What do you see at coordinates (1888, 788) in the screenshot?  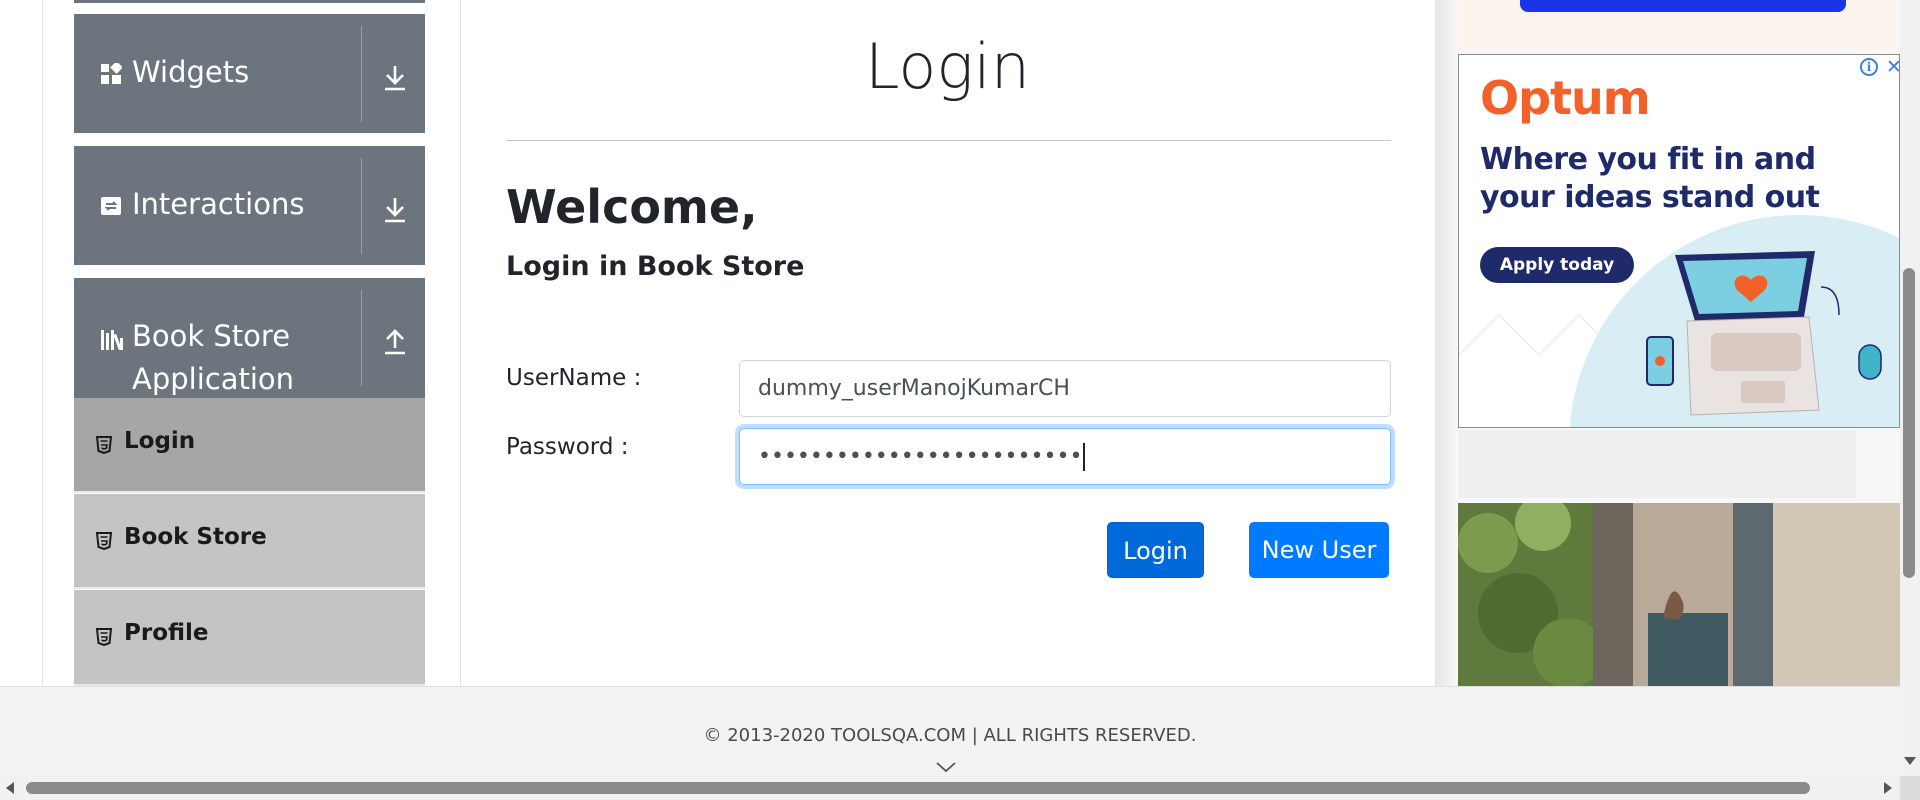 I see `scroll-right-arrow-icon` at bounding box center [1888, 788].